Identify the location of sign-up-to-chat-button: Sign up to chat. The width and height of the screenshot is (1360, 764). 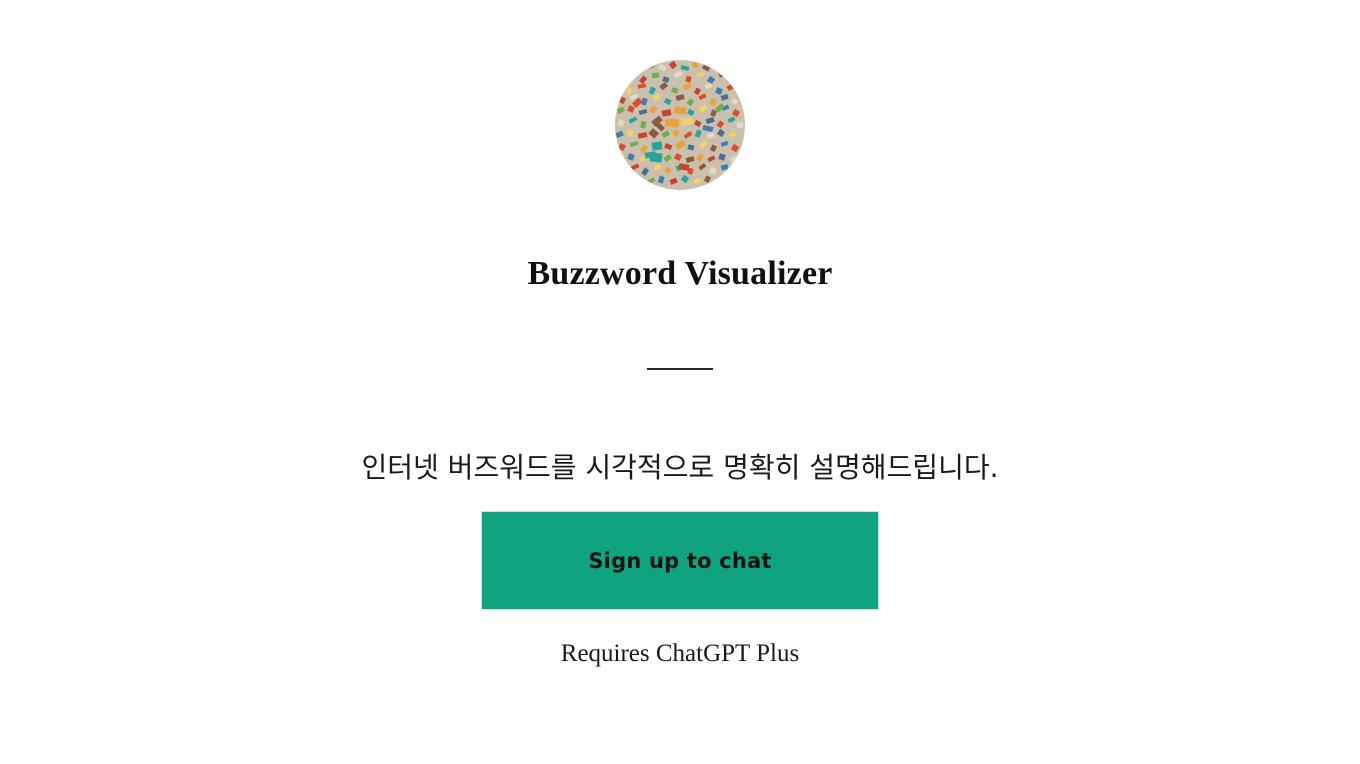
(680, 561).